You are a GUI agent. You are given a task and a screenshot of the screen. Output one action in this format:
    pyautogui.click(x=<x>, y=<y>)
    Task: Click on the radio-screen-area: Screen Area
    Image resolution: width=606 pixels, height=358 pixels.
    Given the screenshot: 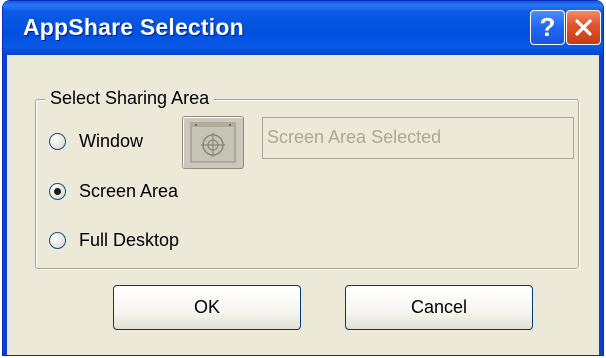 What is the action you would take?
    pyautogui.click(x=113, y=191)
    